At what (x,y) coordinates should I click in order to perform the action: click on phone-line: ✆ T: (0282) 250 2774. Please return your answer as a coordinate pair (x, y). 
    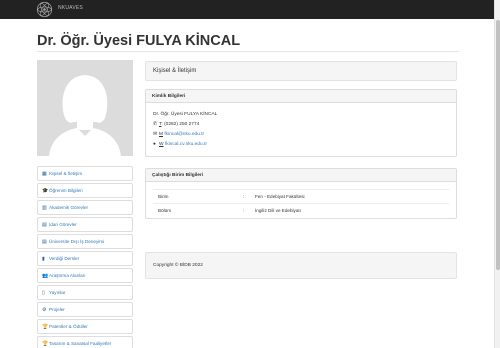
    Looking at the image, I should click on (176, 124).